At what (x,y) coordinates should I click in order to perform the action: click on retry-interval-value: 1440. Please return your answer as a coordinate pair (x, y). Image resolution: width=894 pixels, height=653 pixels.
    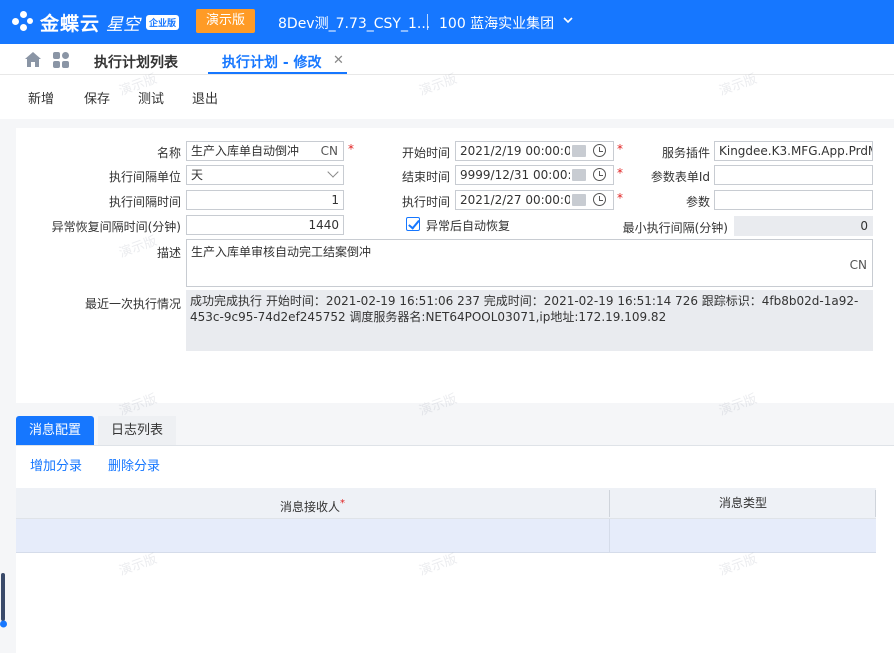
    Looking at the image, I should click on (323, 225).